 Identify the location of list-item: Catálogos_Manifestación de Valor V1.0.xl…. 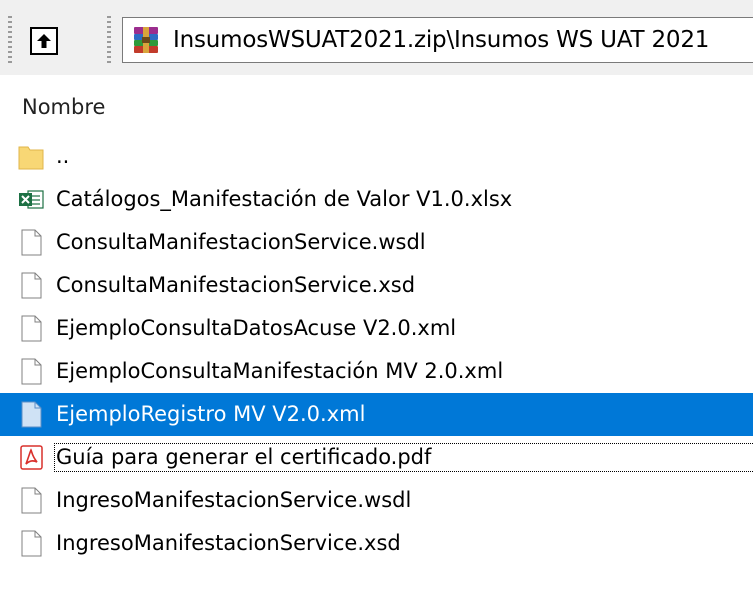
(376, 199).